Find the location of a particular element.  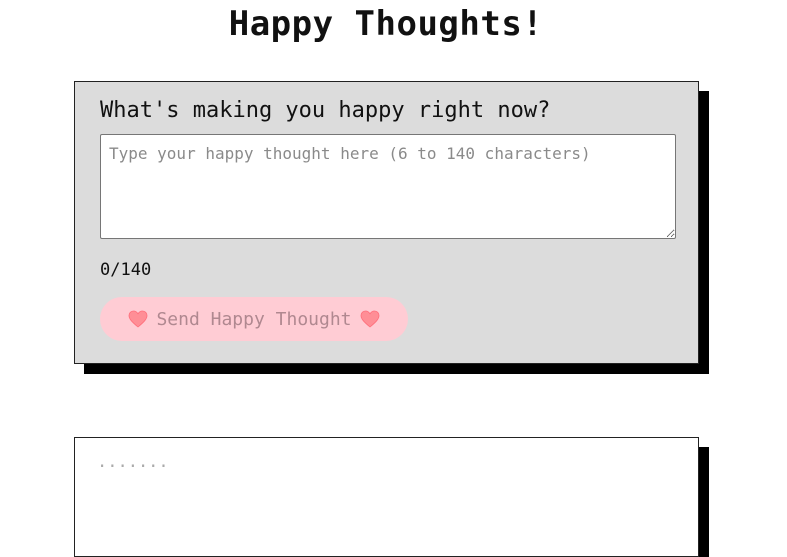

send-button-label: Send Happy Thought is located at coordinates (254, 319).